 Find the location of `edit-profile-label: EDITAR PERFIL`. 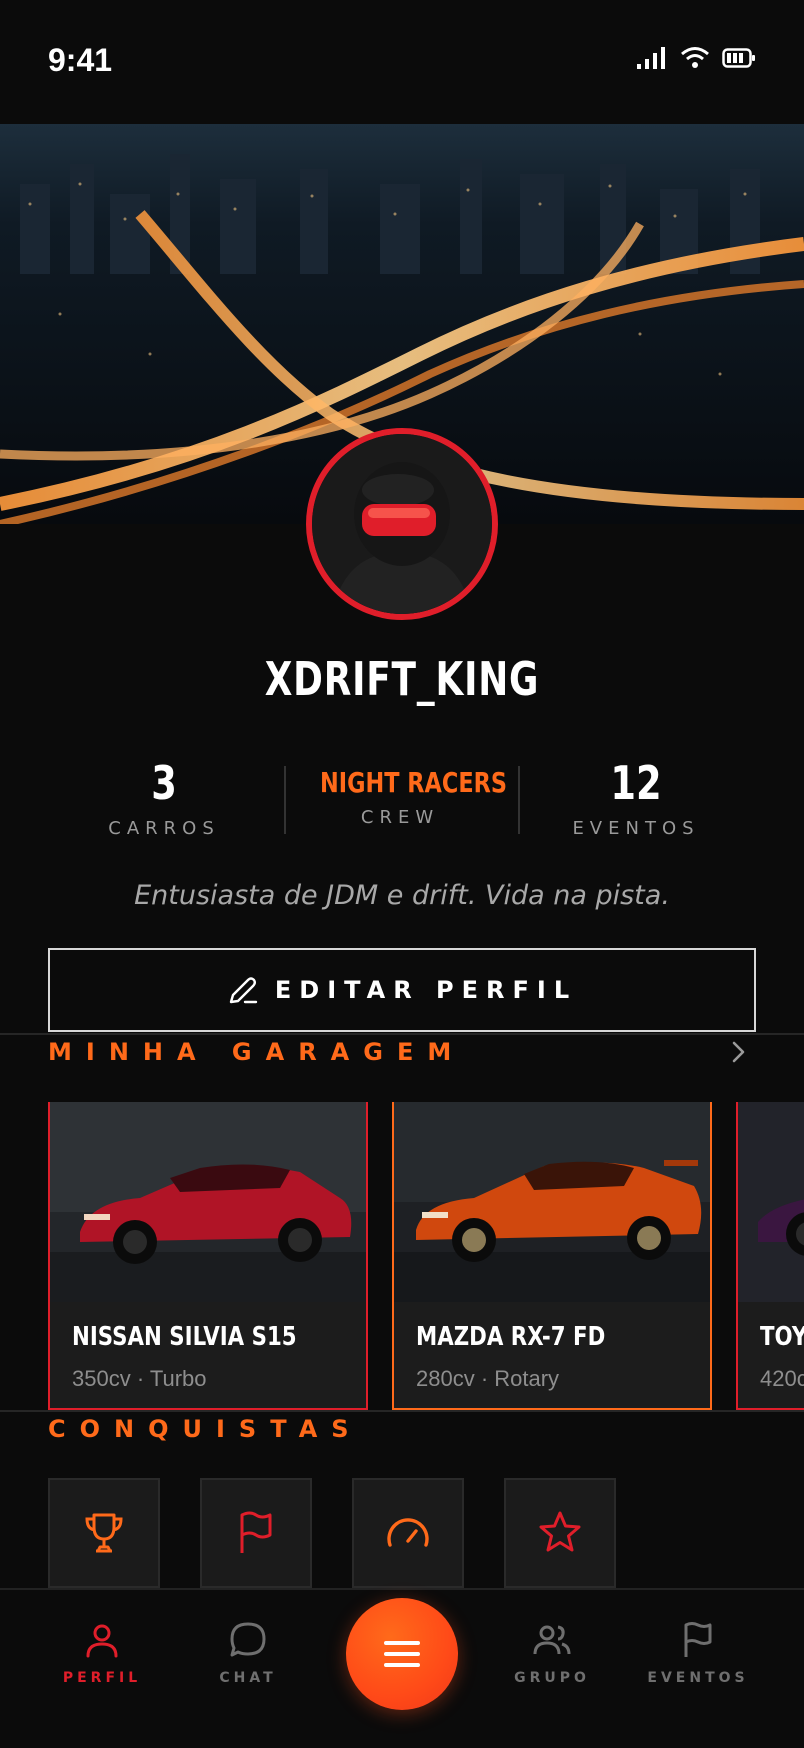

edit-profile-label: EDITAR PERFIL is located at coordinates (426, 990).